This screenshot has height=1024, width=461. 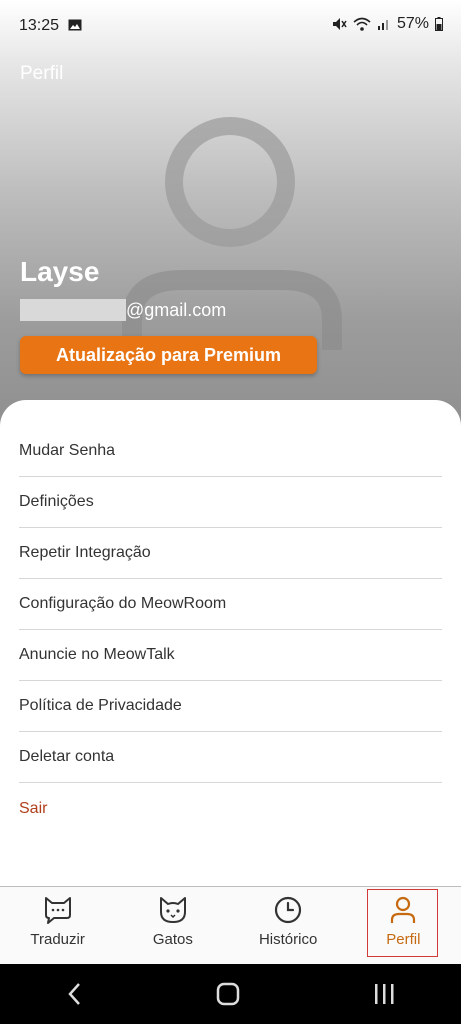 I want to click on home-icon, so click(x=228, y=994).